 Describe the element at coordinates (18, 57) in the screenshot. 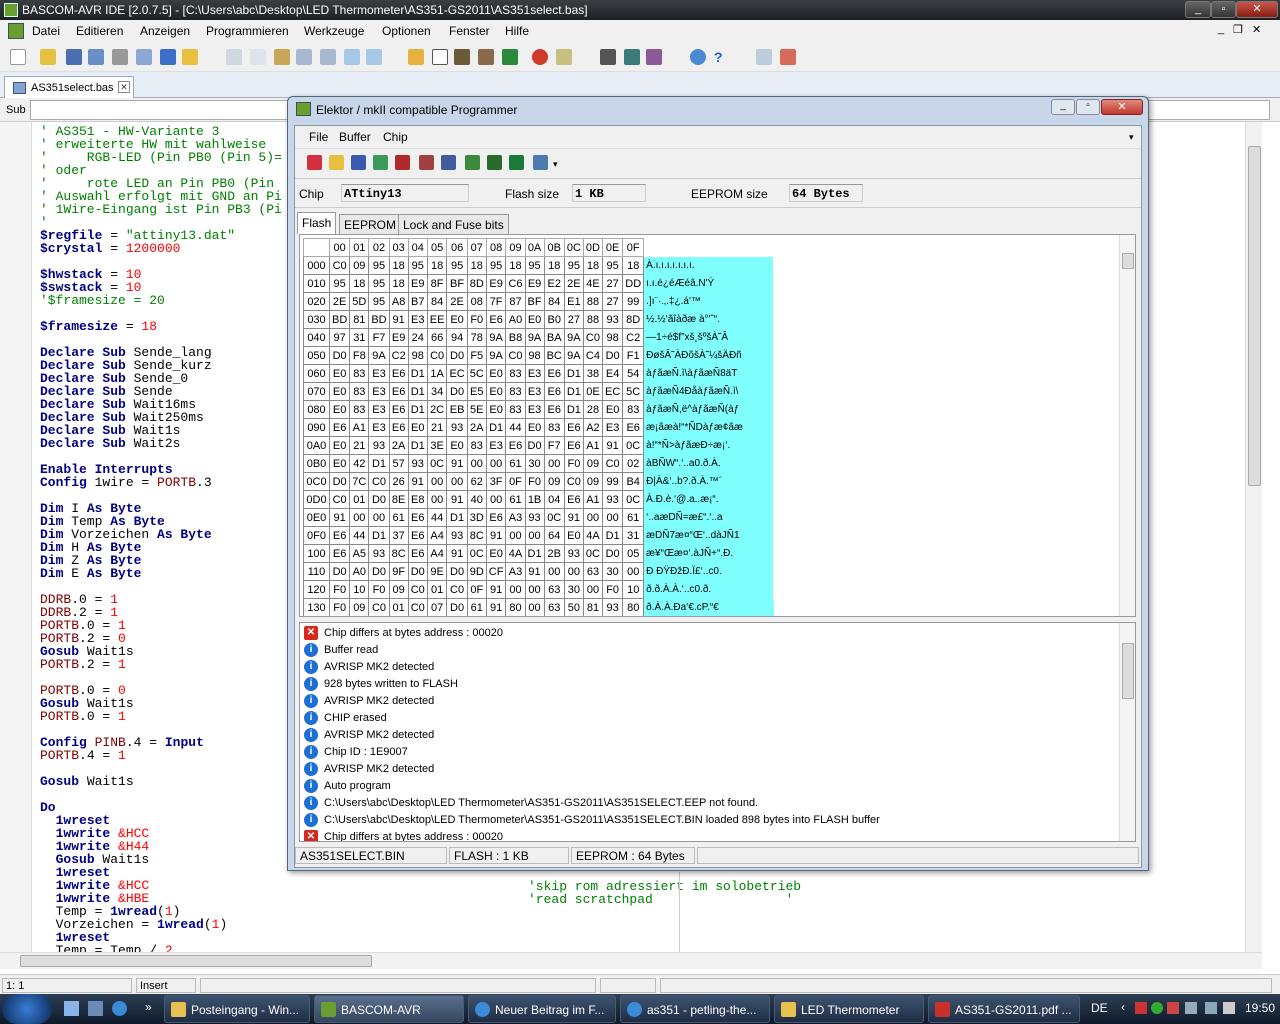

I see `new-file-icon` at that location.